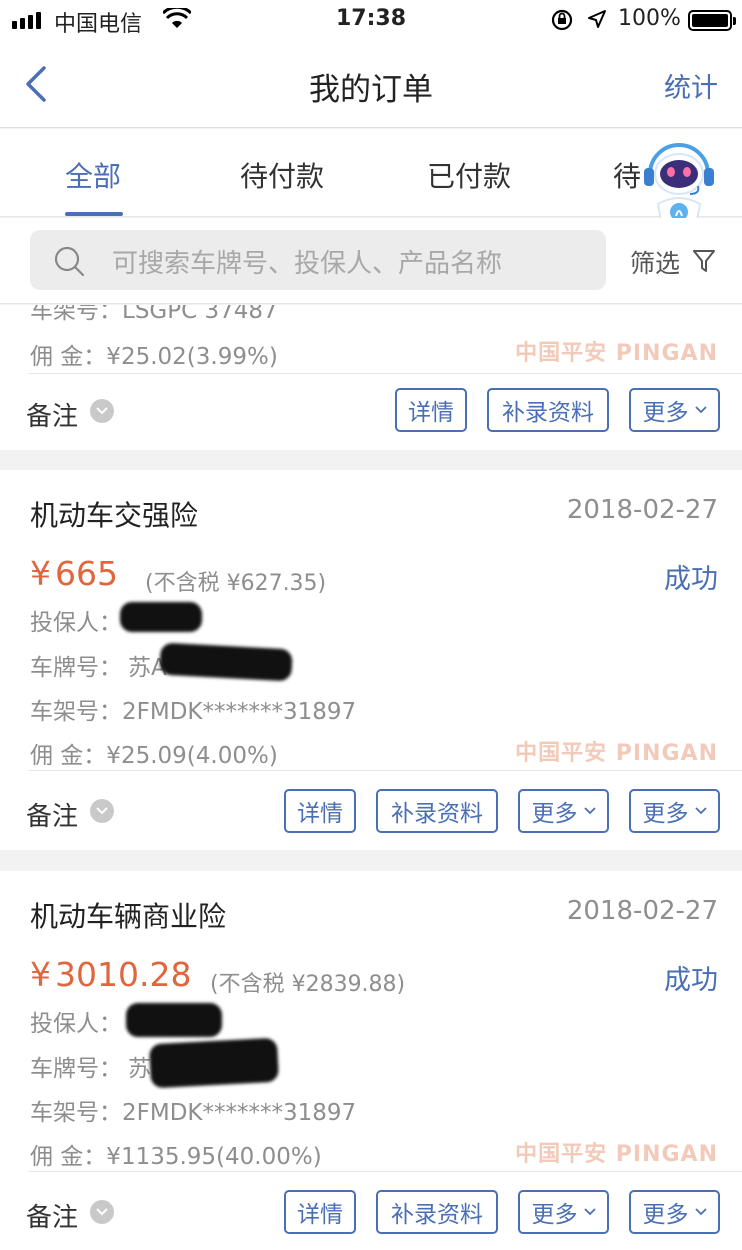 Image resolution: width=742 pixels, height=1250 pixels. Describe the element at coordinates (123, 974) in the screenshot. I see `price-value: 3010.28` at that location.